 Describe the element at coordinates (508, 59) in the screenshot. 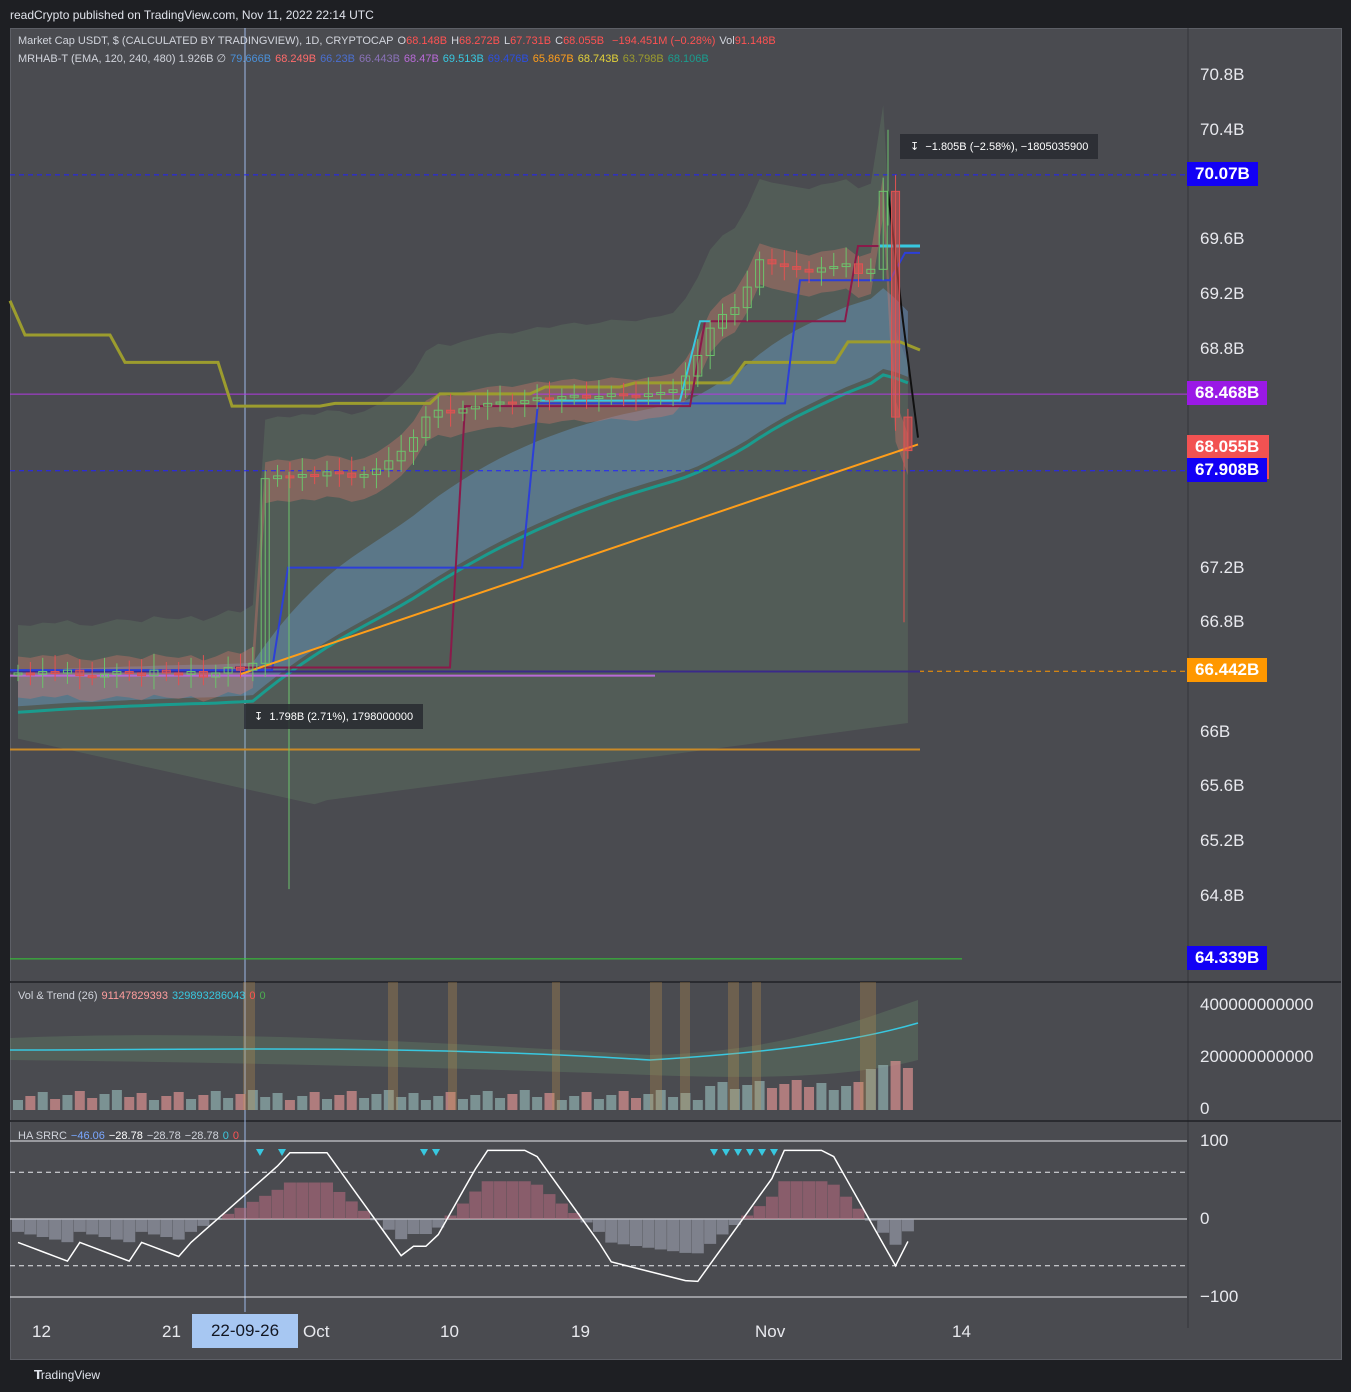

I see `legend-value: 69.476B` at that location.